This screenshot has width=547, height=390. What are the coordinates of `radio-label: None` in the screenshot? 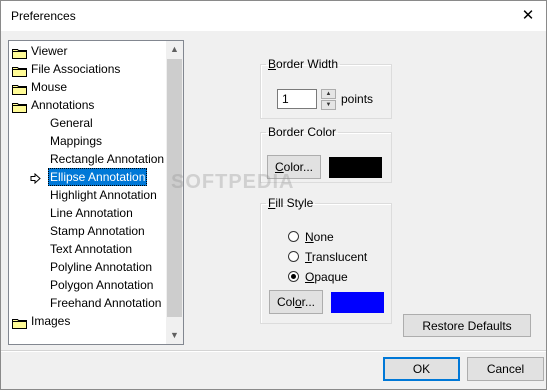 It's located at (319, 237).